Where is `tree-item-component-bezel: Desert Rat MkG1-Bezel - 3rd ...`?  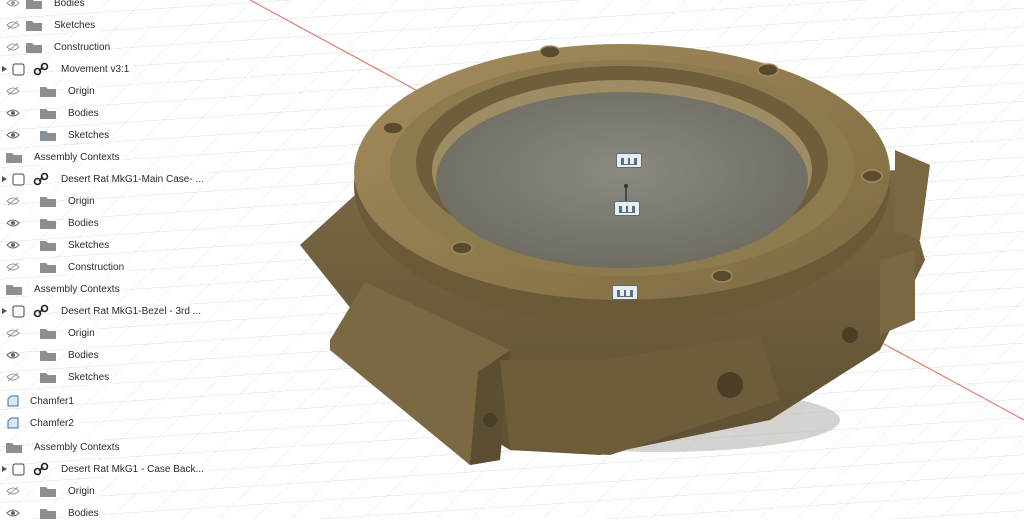 tree-item-component-bezel: Desert Rat MkG1-Bezel - 3rd ... is located at coordinates (103, 311).